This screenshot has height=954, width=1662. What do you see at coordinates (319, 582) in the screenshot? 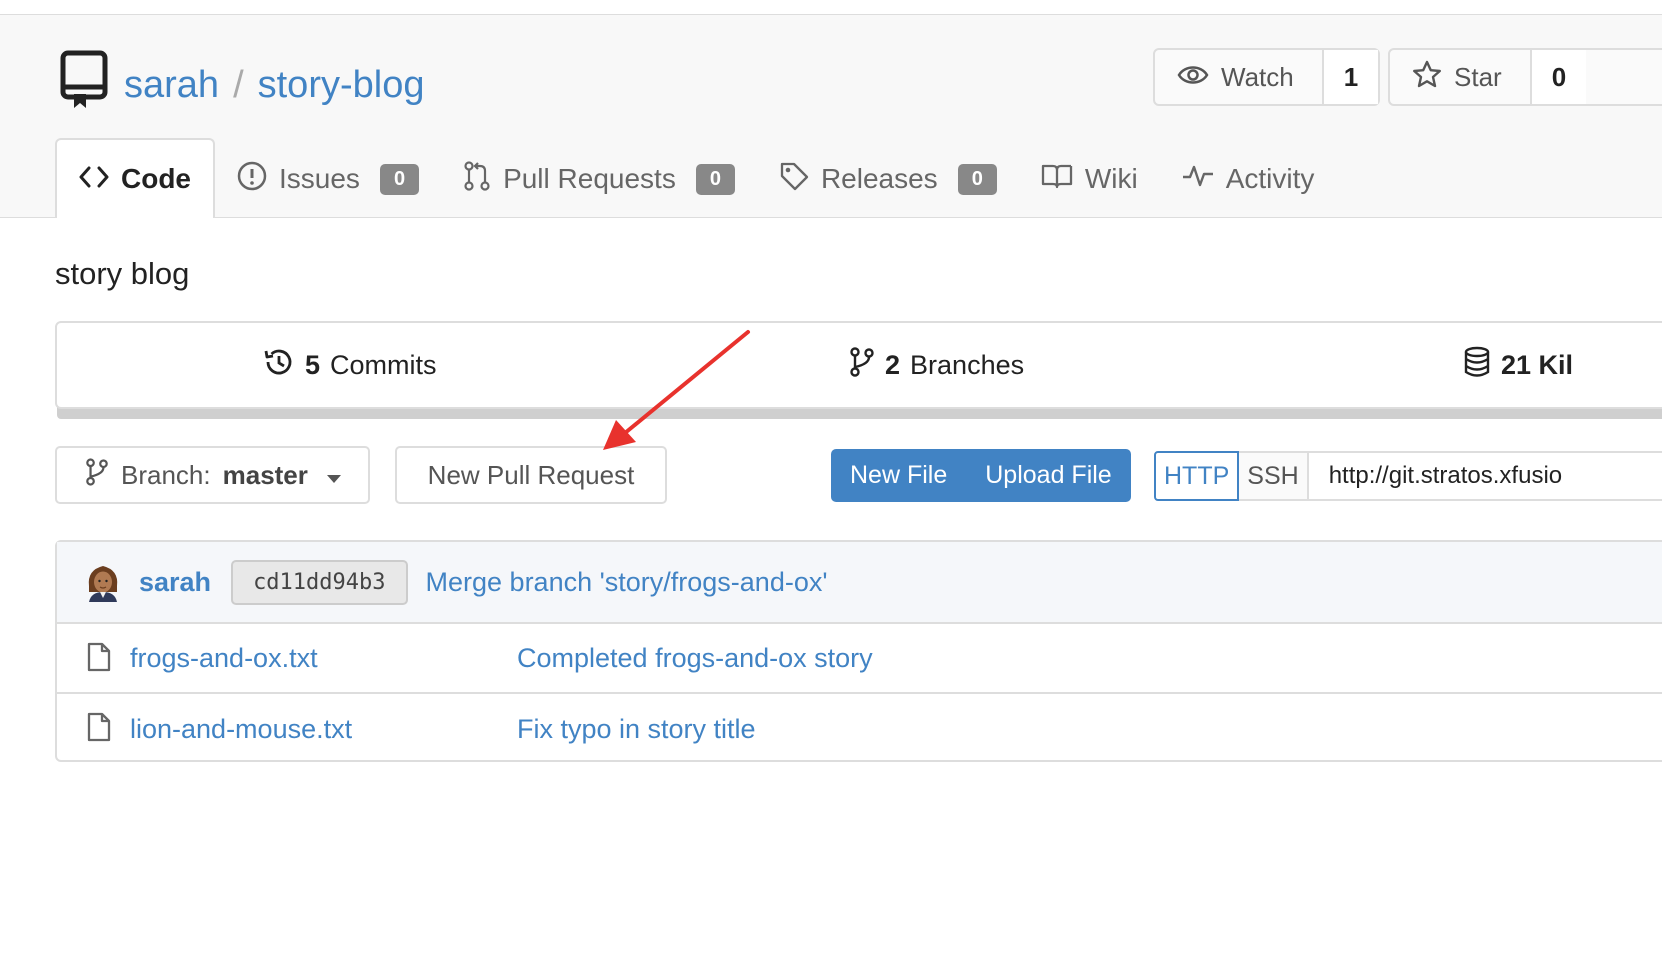
I see `commit-sha-button: cd11dd94b3` at bounding box center [319, 582].